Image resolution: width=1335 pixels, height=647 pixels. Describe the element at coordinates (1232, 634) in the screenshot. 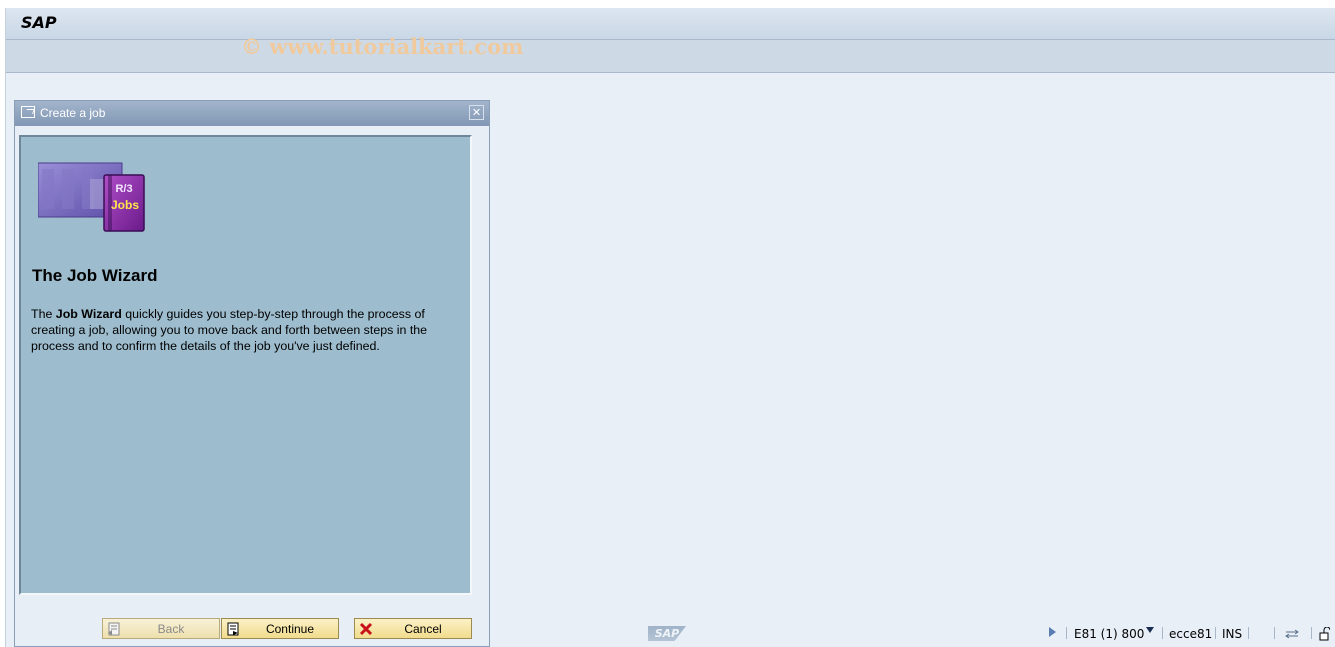

I see `insert-mode: INS` at that location.